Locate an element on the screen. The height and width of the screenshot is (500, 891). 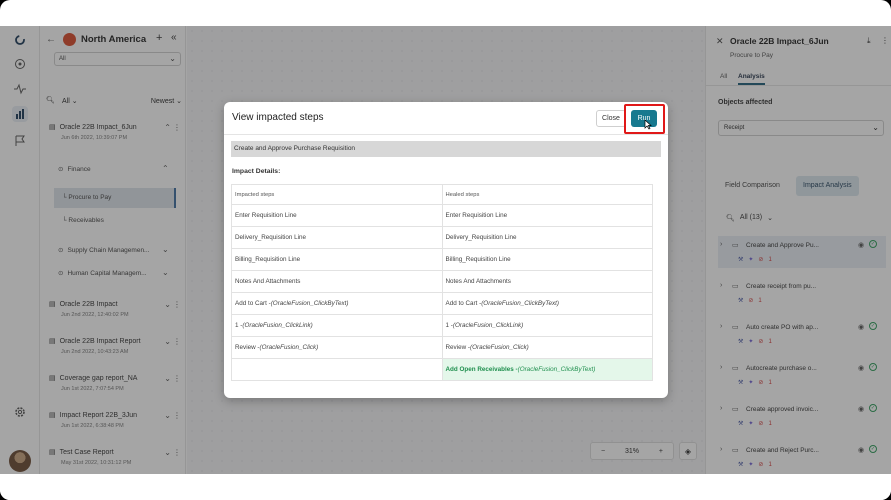
dialog-title: View impacted steps is located at coordinates (278, 117).